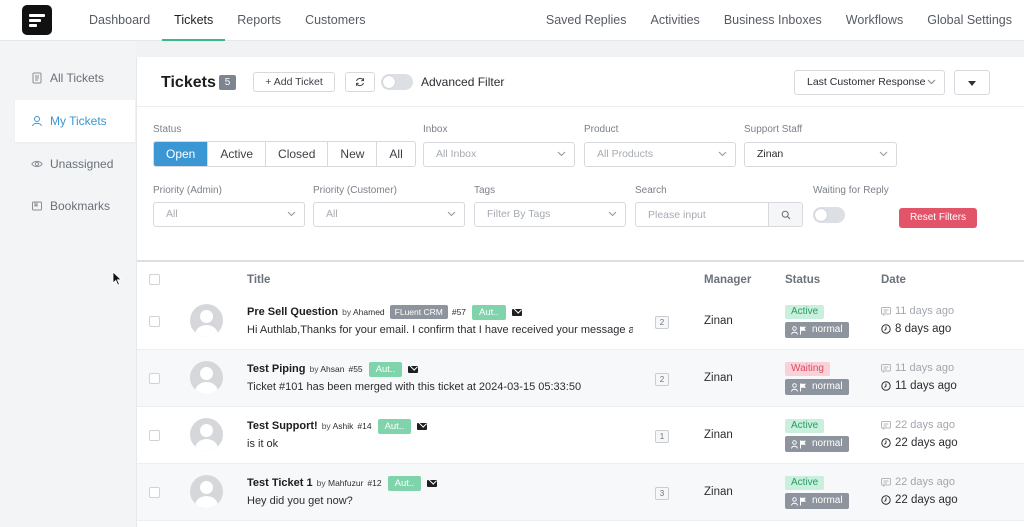 The height and width of the screenshot is (527, 1024). I want to click on select-all-checkbox, so click(154, 279).